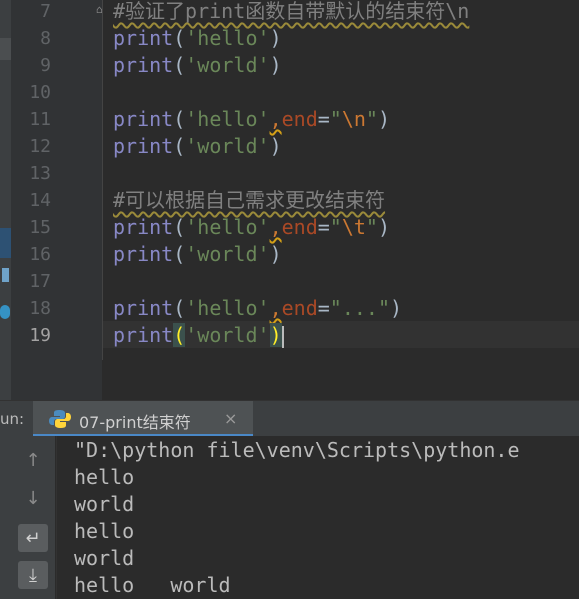  I want to click on text-cursor, so click(282, 336).